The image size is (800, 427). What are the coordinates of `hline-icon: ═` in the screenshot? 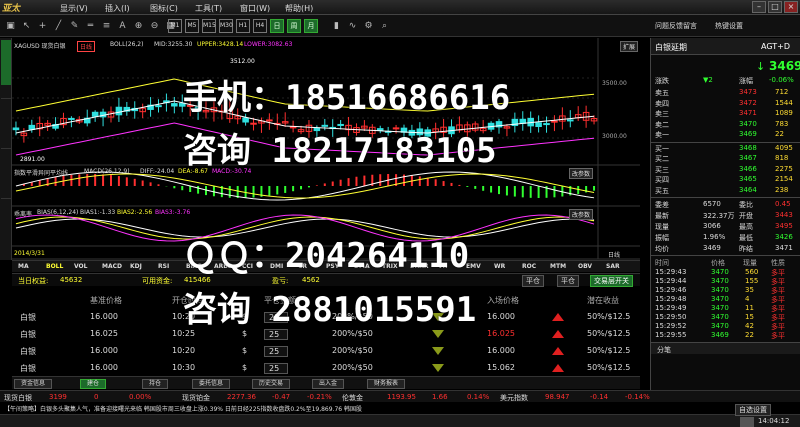 It's located at (90, 26).